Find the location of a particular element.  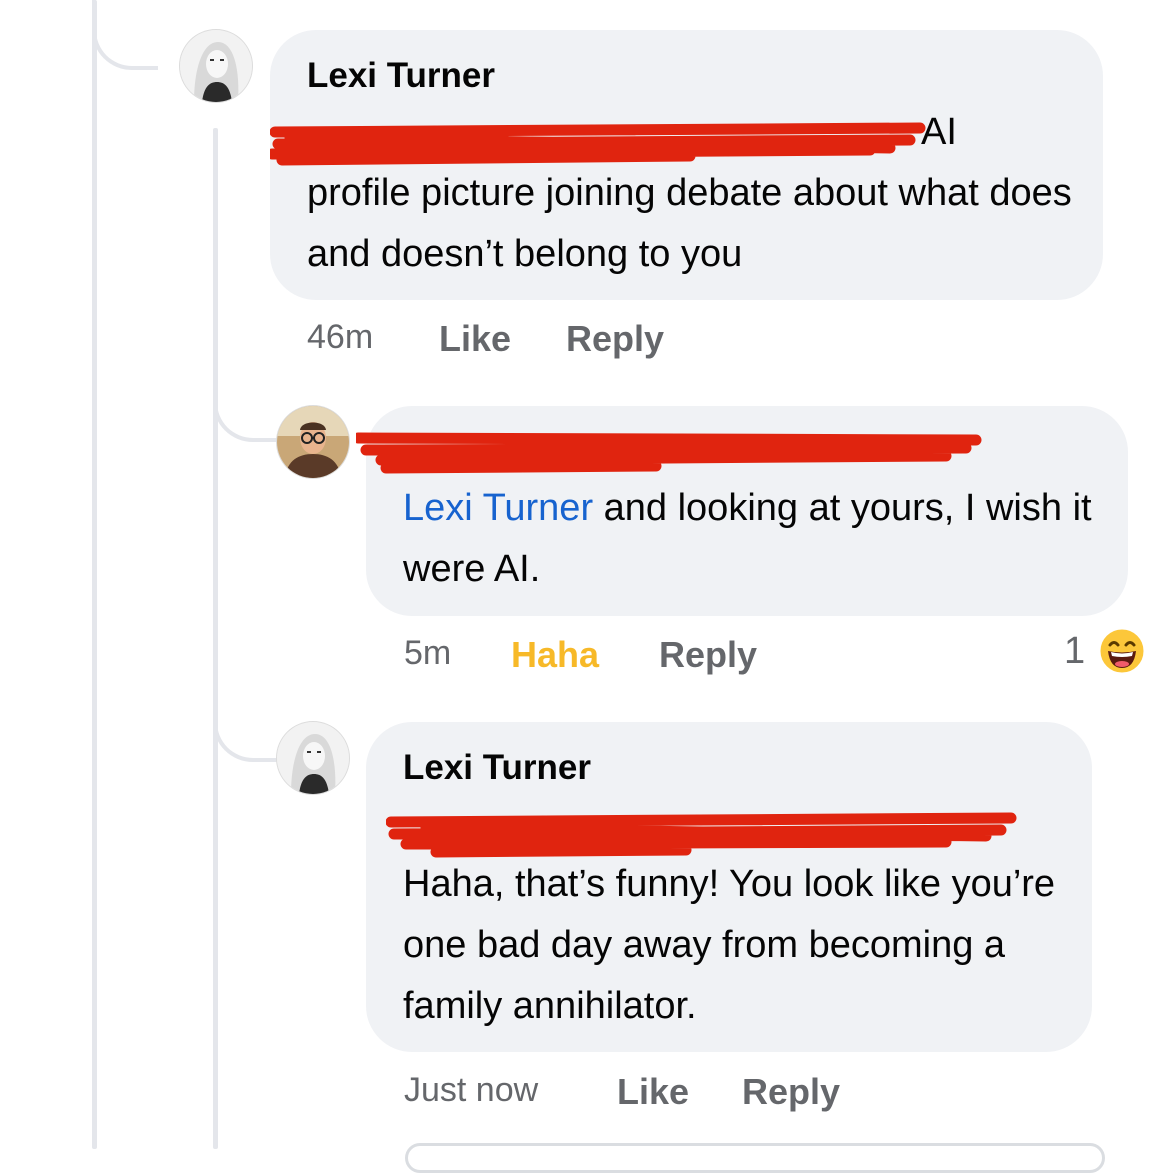

next-comment-bubble is located at coordinates (755, 1158).